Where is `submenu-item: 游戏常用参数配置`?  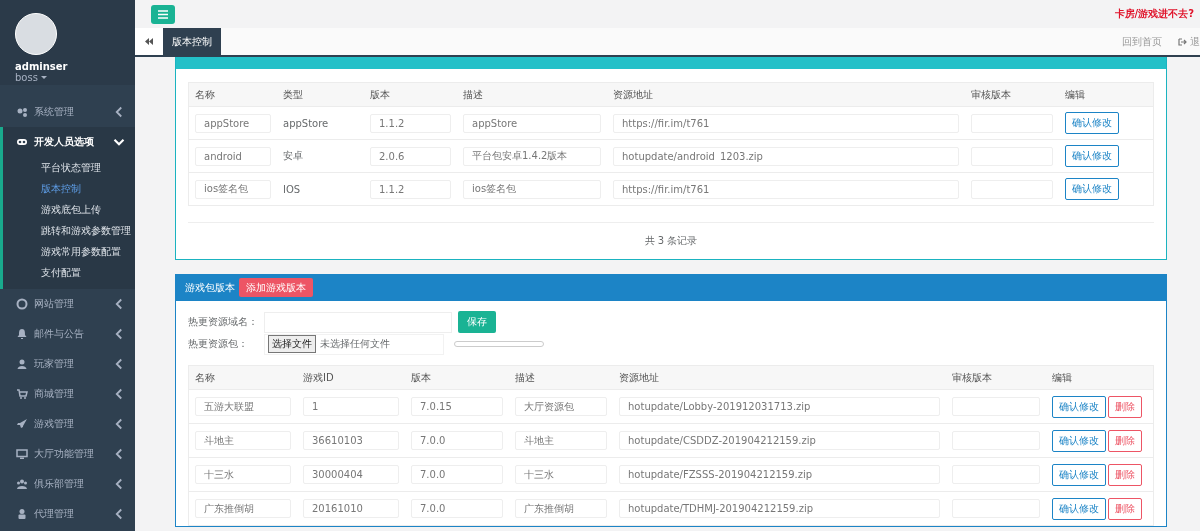
submenu-item: 游戏常用参数配置 is located at coordinates (69, 251).